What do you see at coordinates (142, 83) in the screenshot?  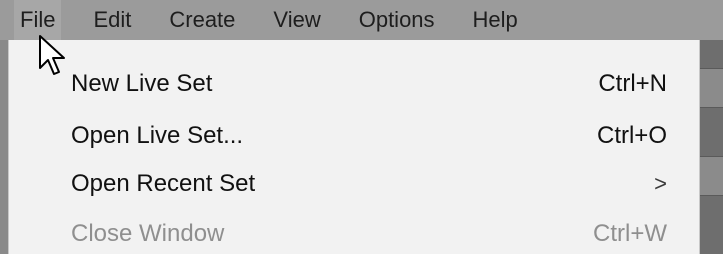 I see `menu-item-label: New Live Set` at bounding box center [142, 83].